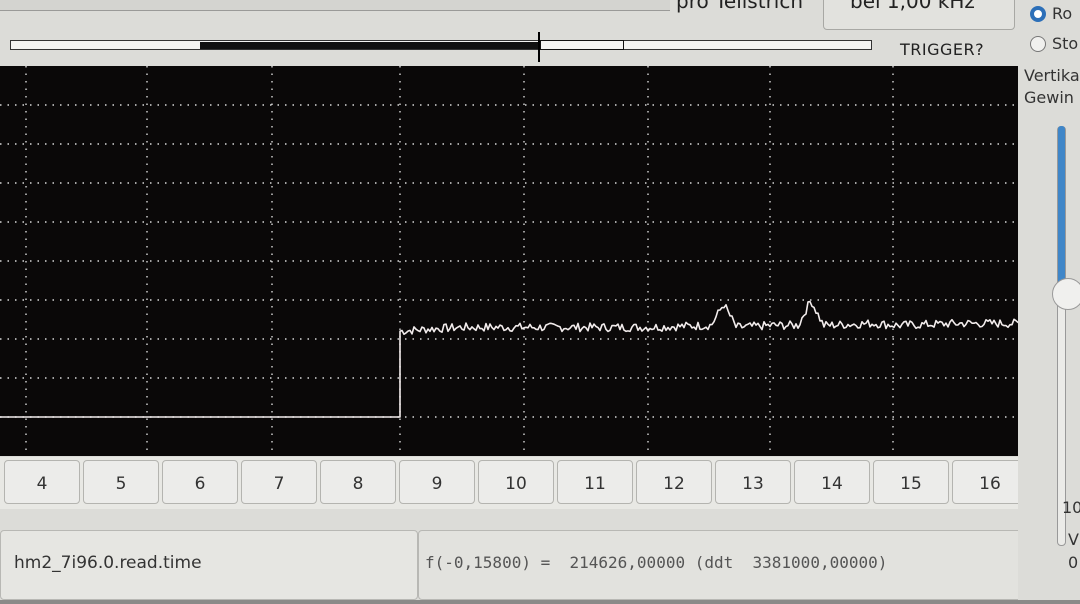  Describe the element at coordinates (358, 484) in the screenshot. I see `x-tick-label: 8` at that location.